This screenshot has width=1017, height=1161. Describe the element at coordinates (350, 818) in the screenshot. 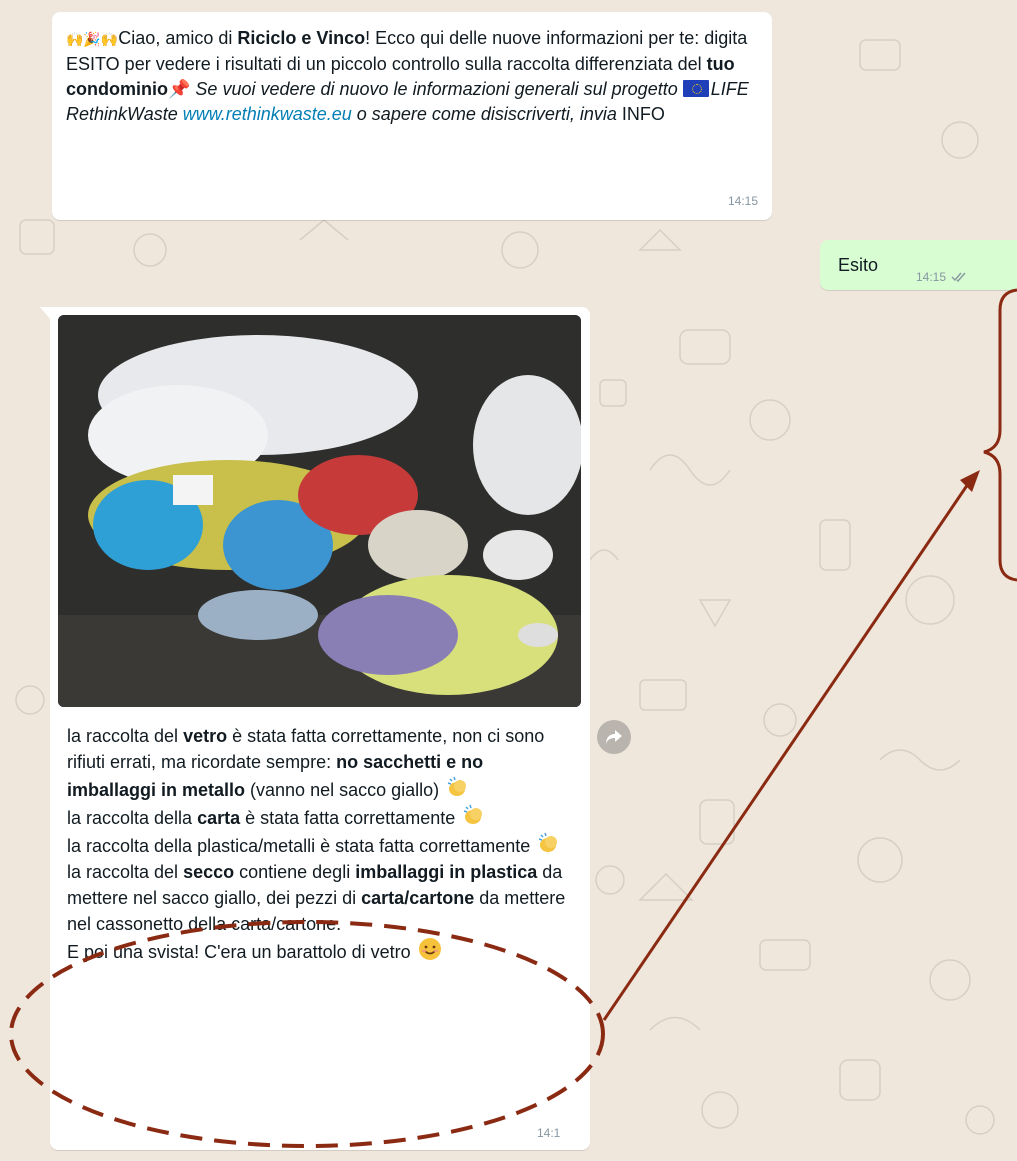

I see `message-text-segment: è stata fatta correttamente` at that location.